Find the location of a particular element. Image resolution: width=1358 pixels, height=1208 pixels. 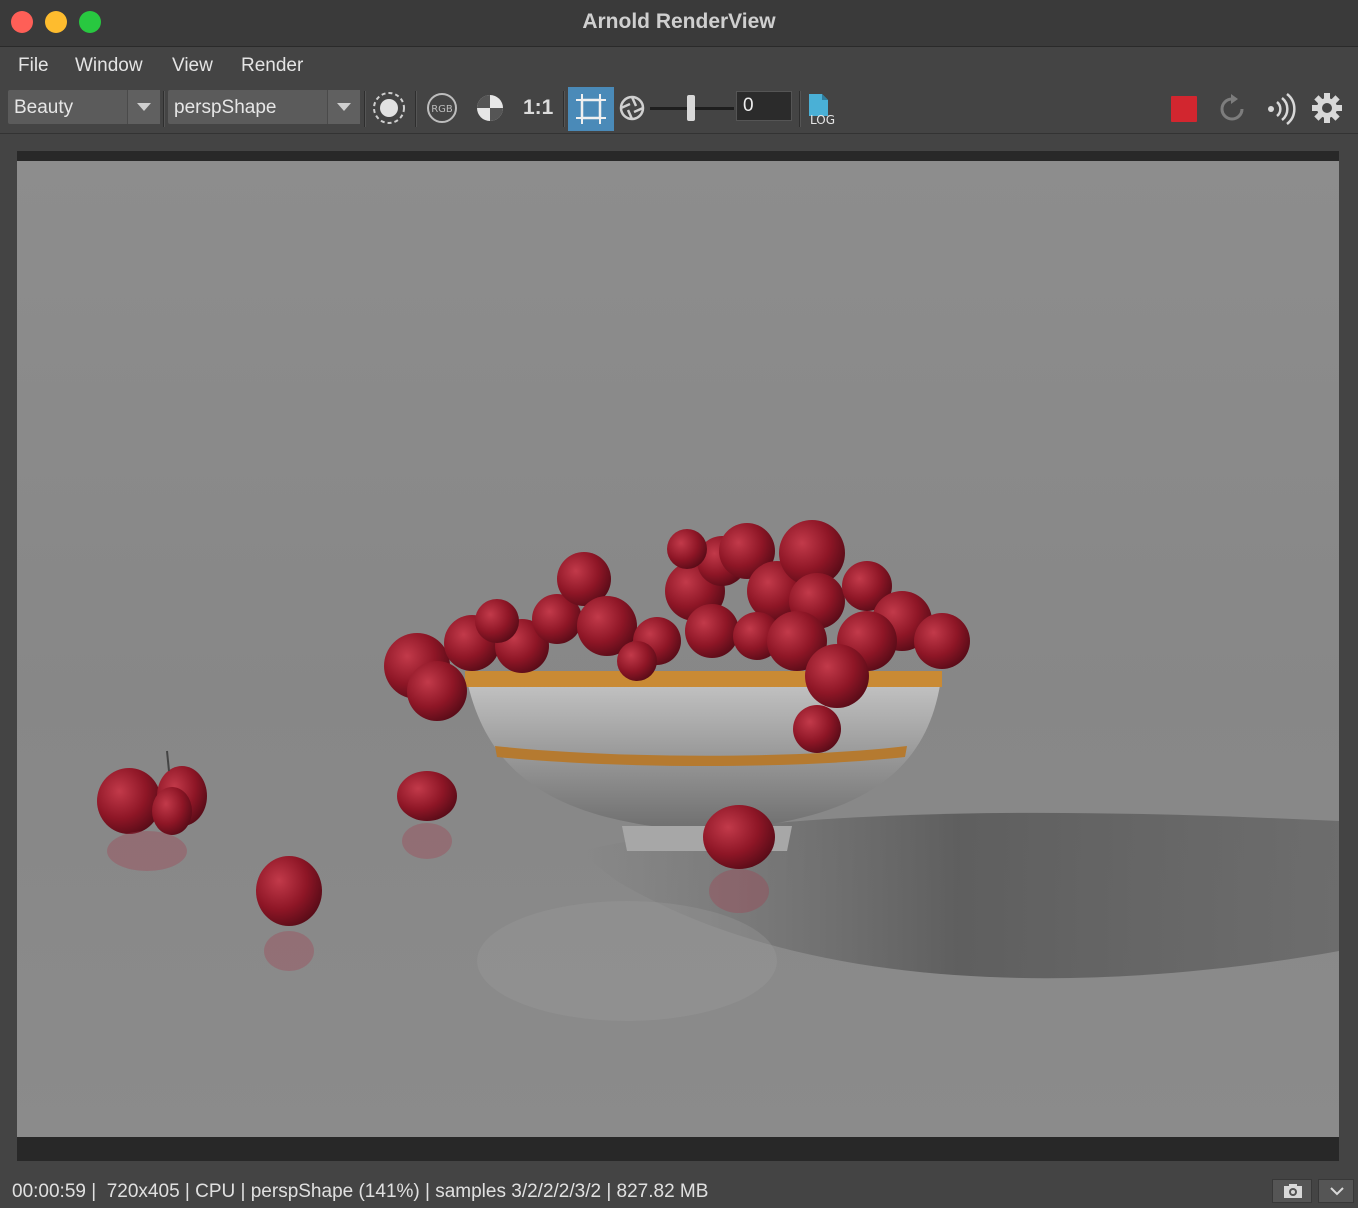

stop-render-button is located at coordinates (1184, 109).